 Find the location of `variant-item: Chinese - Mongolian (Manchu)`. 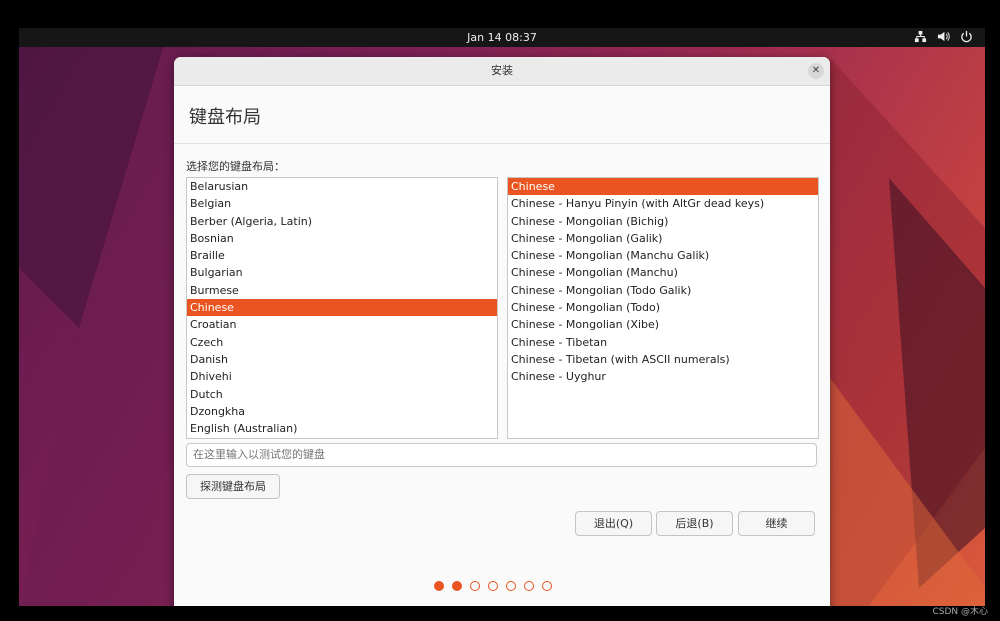

variant-item: Chinese - Mongolian (Manchu) is located at coordinates (663, 272).